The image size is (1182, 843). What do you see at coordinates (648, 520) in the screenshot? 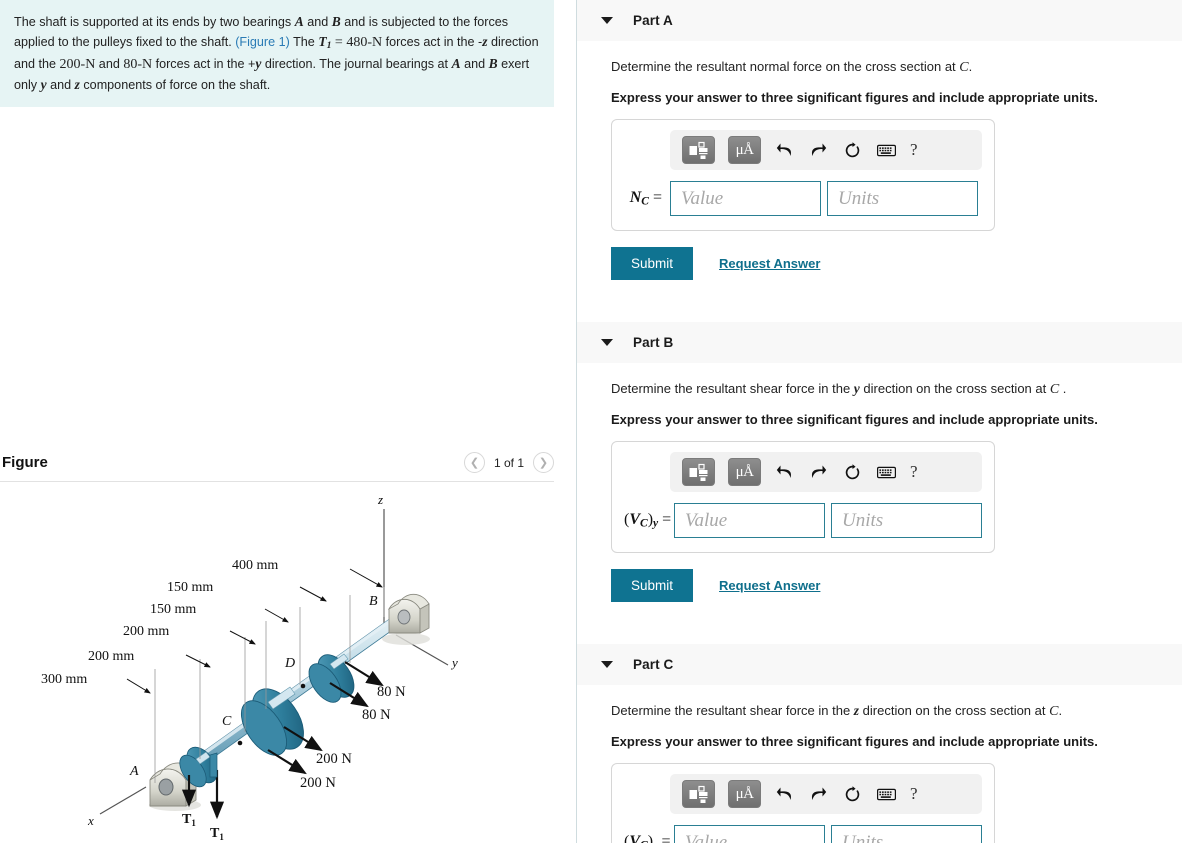
I see `part-b-variable-label: (VC)y =` at bounding box center [648, 520].